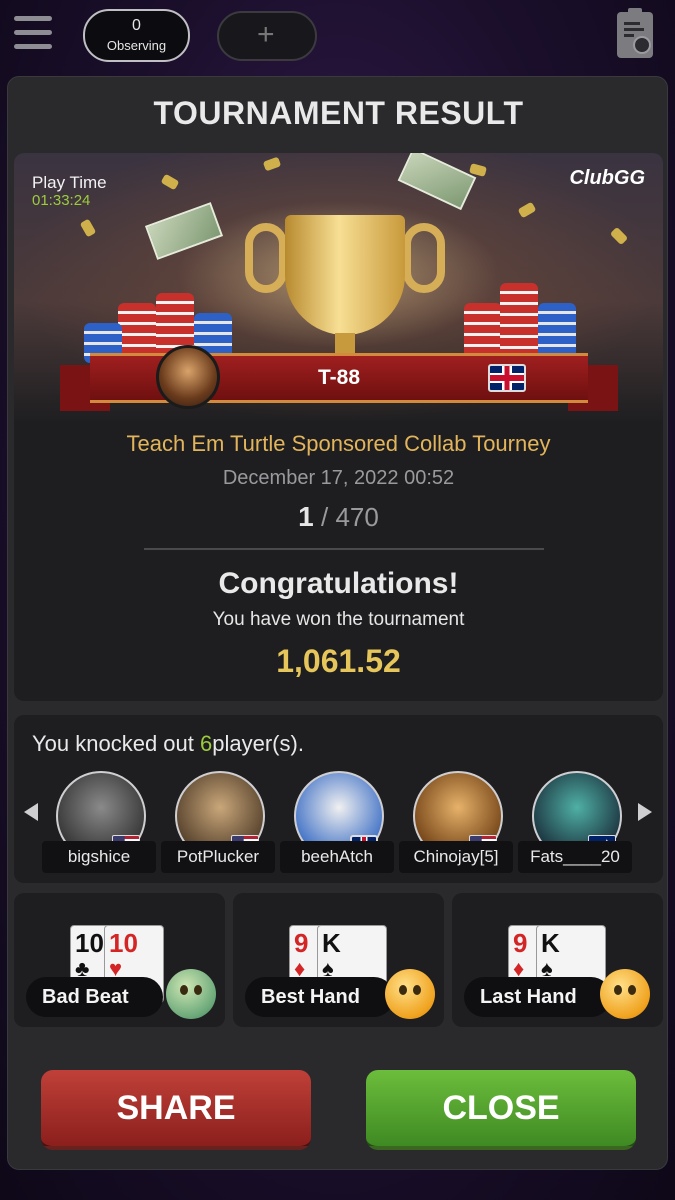 This screenshot has height=1200, width=675. What do you see at coordinates (458, 823) in the screenshot?
I see `knocked-player: Chinojay[5]` at bounding box center [458, 823].